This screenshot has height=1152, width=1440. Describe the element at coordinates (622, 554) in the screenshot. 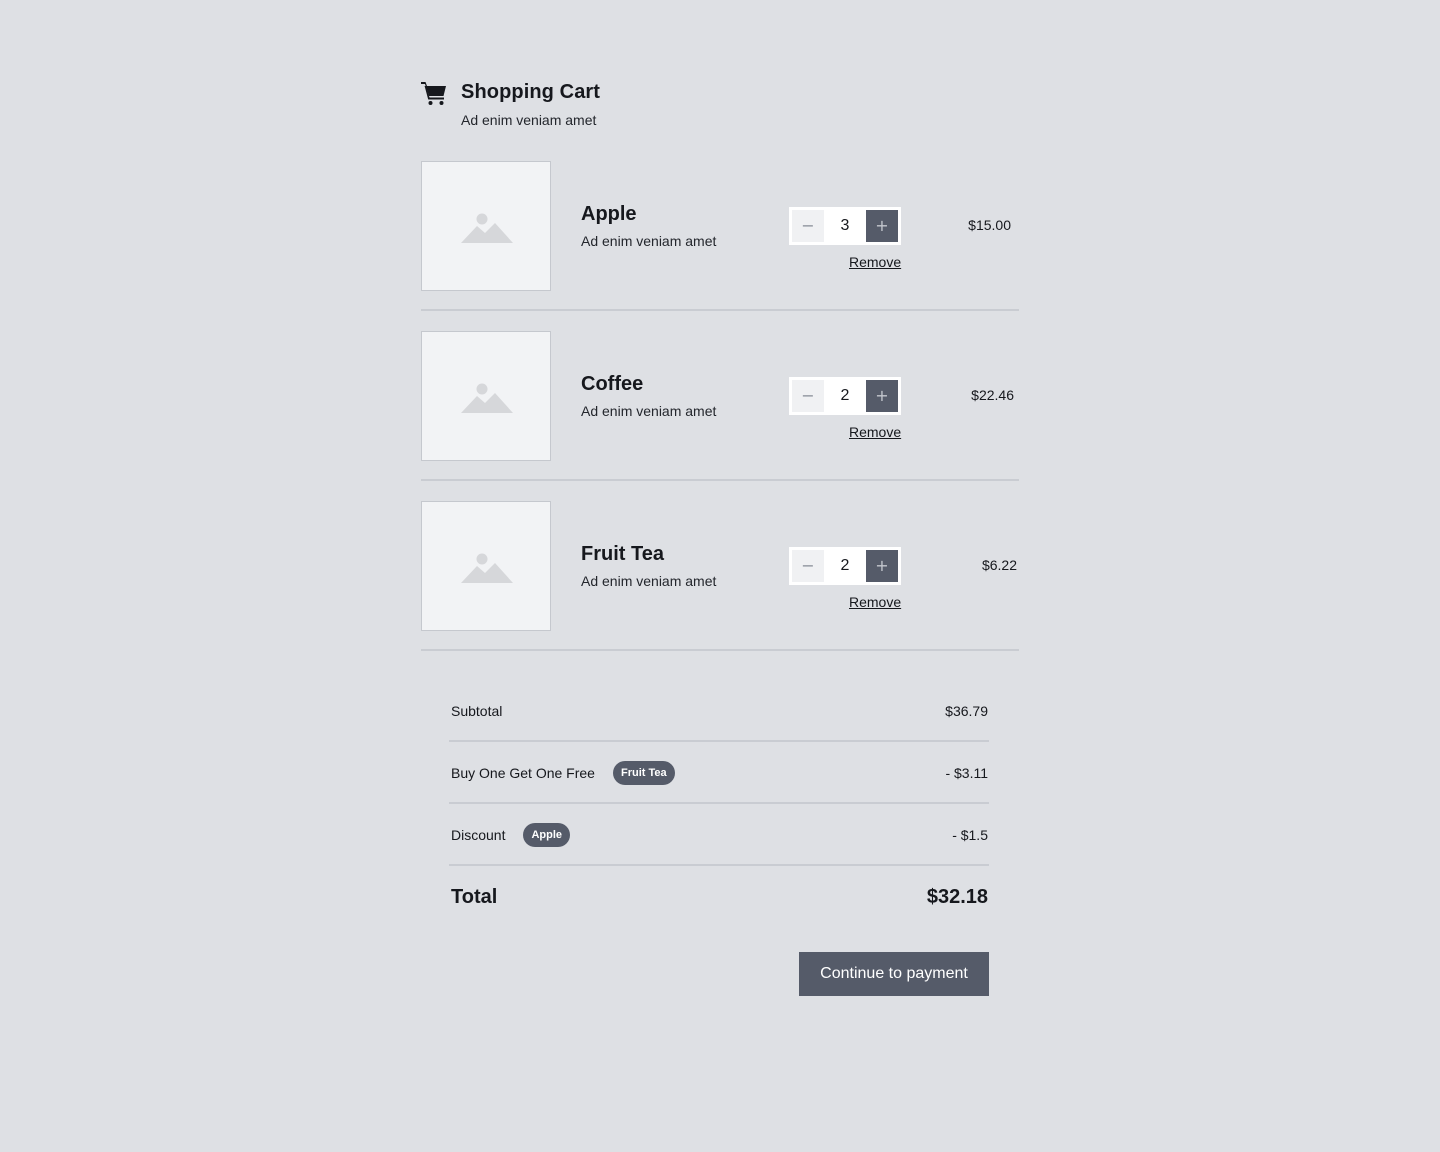

I see `product-name: Fruit Tea` at that location.